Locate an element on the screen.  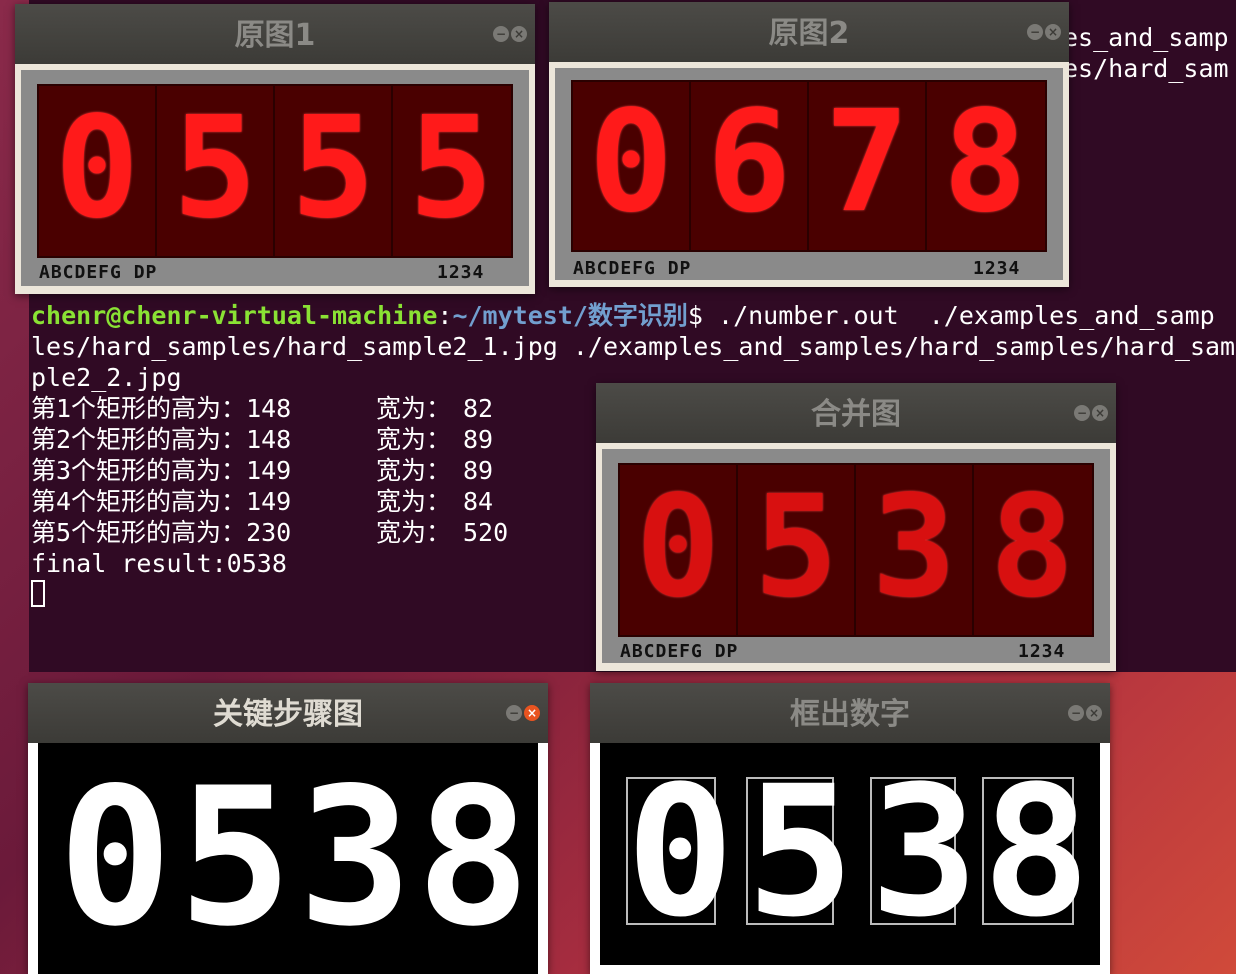
display-image: 0 5 5 5 ABCDEFG DP 1234 is located at coordinates (275, 179).